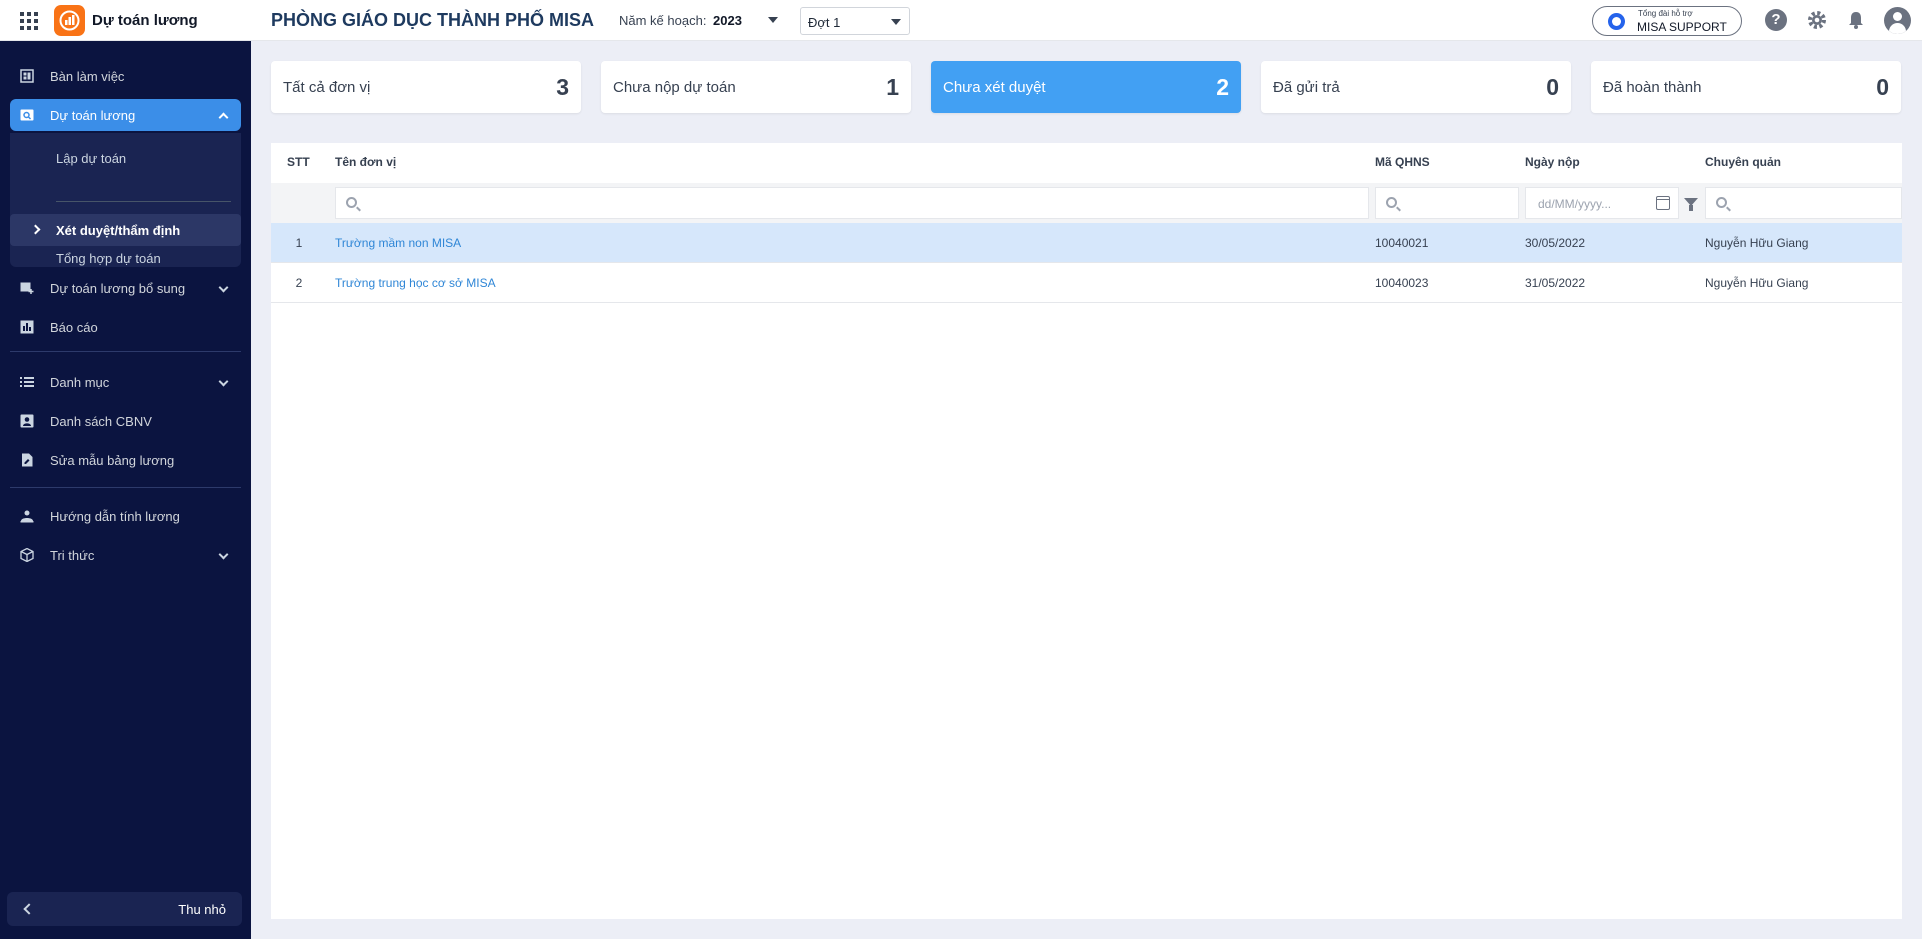 The image size is (1922, 939). I want to click on plan-year-select: 2023, so click(727, 20).